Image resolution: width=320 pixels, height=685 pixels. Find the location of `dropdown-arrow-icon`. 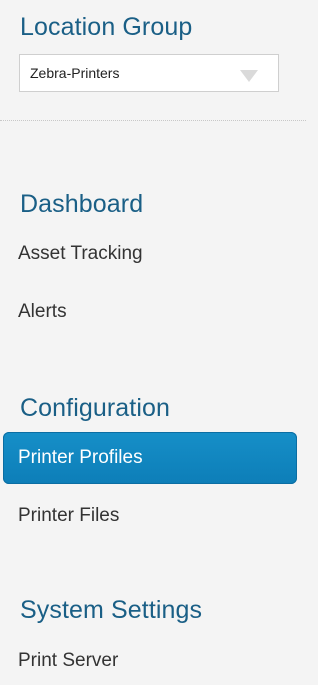

dropdown-arrow-icon is located at coordinates (249, 76).